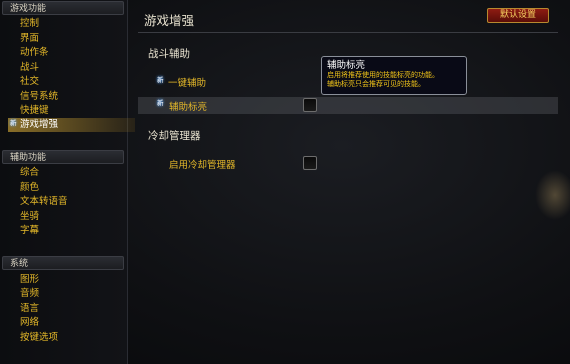  I want to click on group-title-combat-assist: 战斗辅助, so click(169, 54).